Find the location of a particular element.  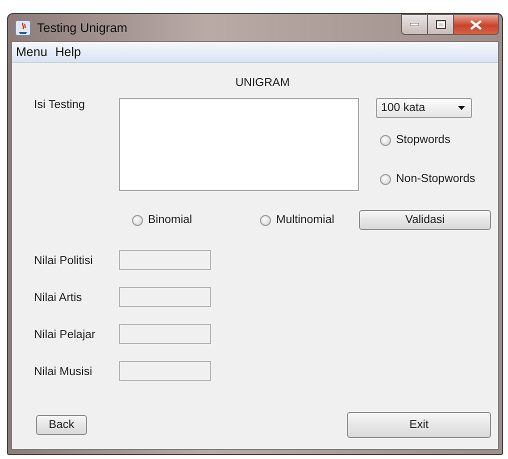

radio-label: Multinomial is located at coordinates (305, 220).